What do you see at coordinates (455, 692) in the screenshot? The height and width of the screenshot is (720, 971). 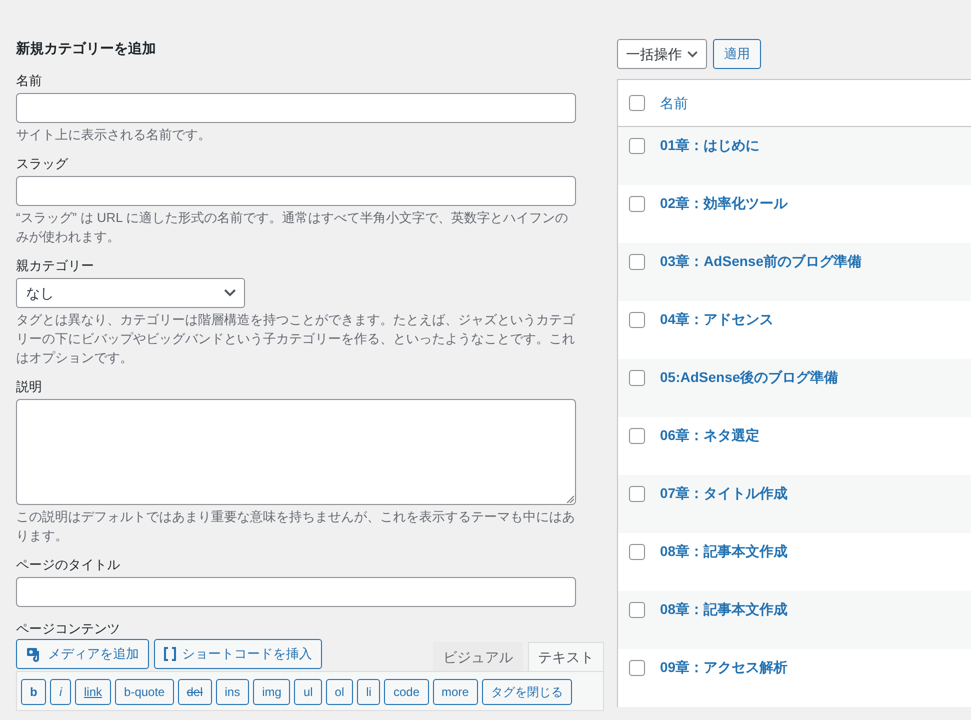 I see `quicktag-button: more` at bounding box center [455, 692].